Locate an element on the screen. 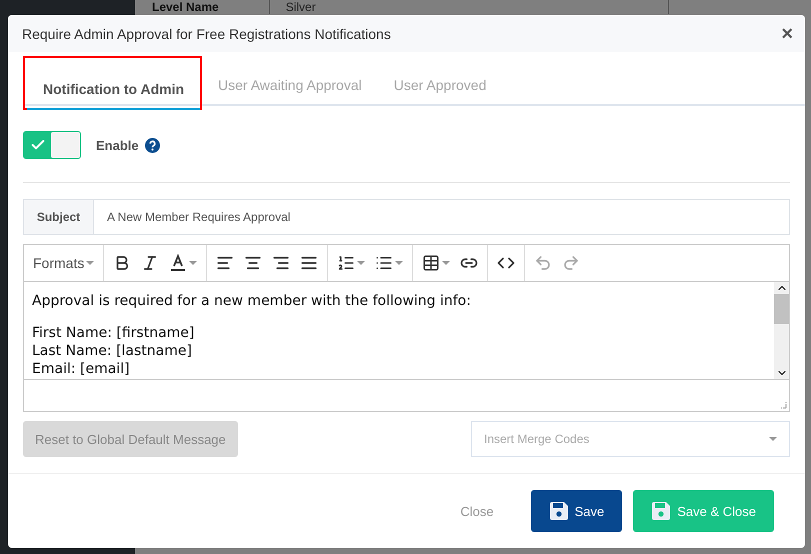 Image resolution: width=811 pixels, height=554 pixels. tab: Notification to Admin is located at coordinates (113, 89).